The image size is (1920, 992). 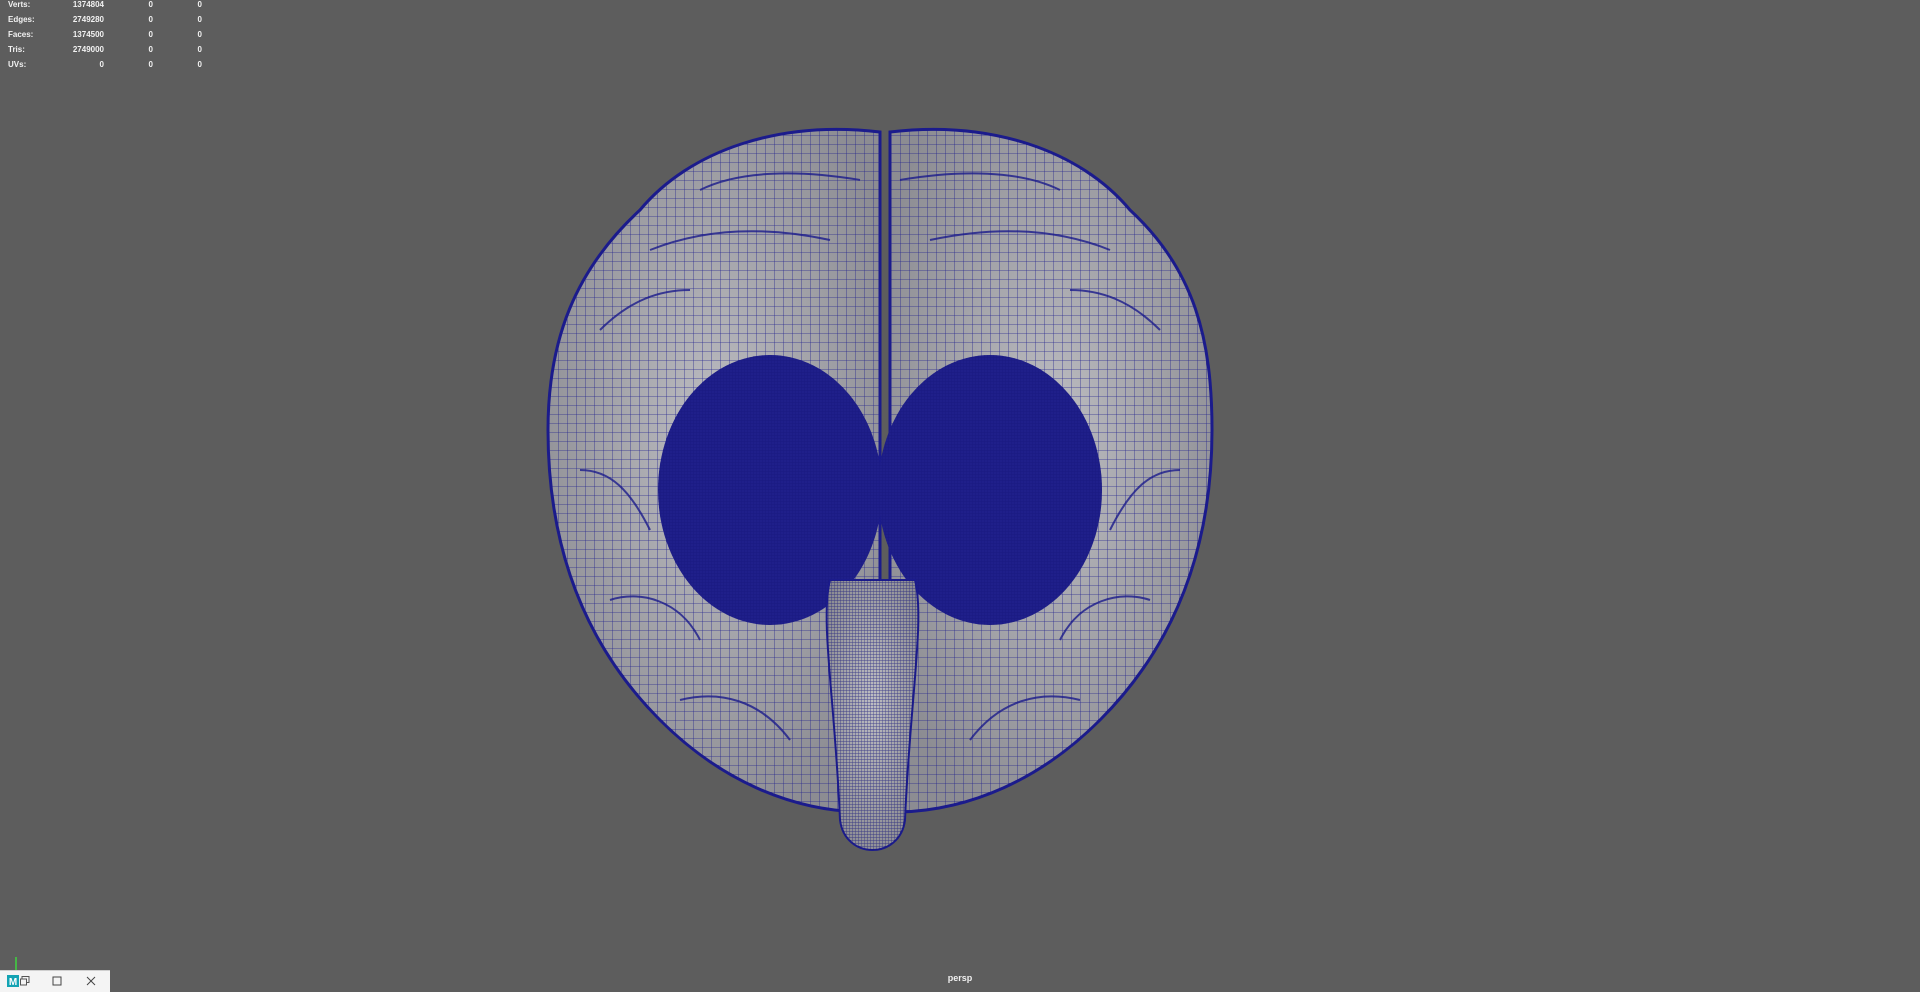 What do you see at coordinates (88, 4) in the screenshot?
I see `hud-value: 1374804` at bounding box center [88, 4].